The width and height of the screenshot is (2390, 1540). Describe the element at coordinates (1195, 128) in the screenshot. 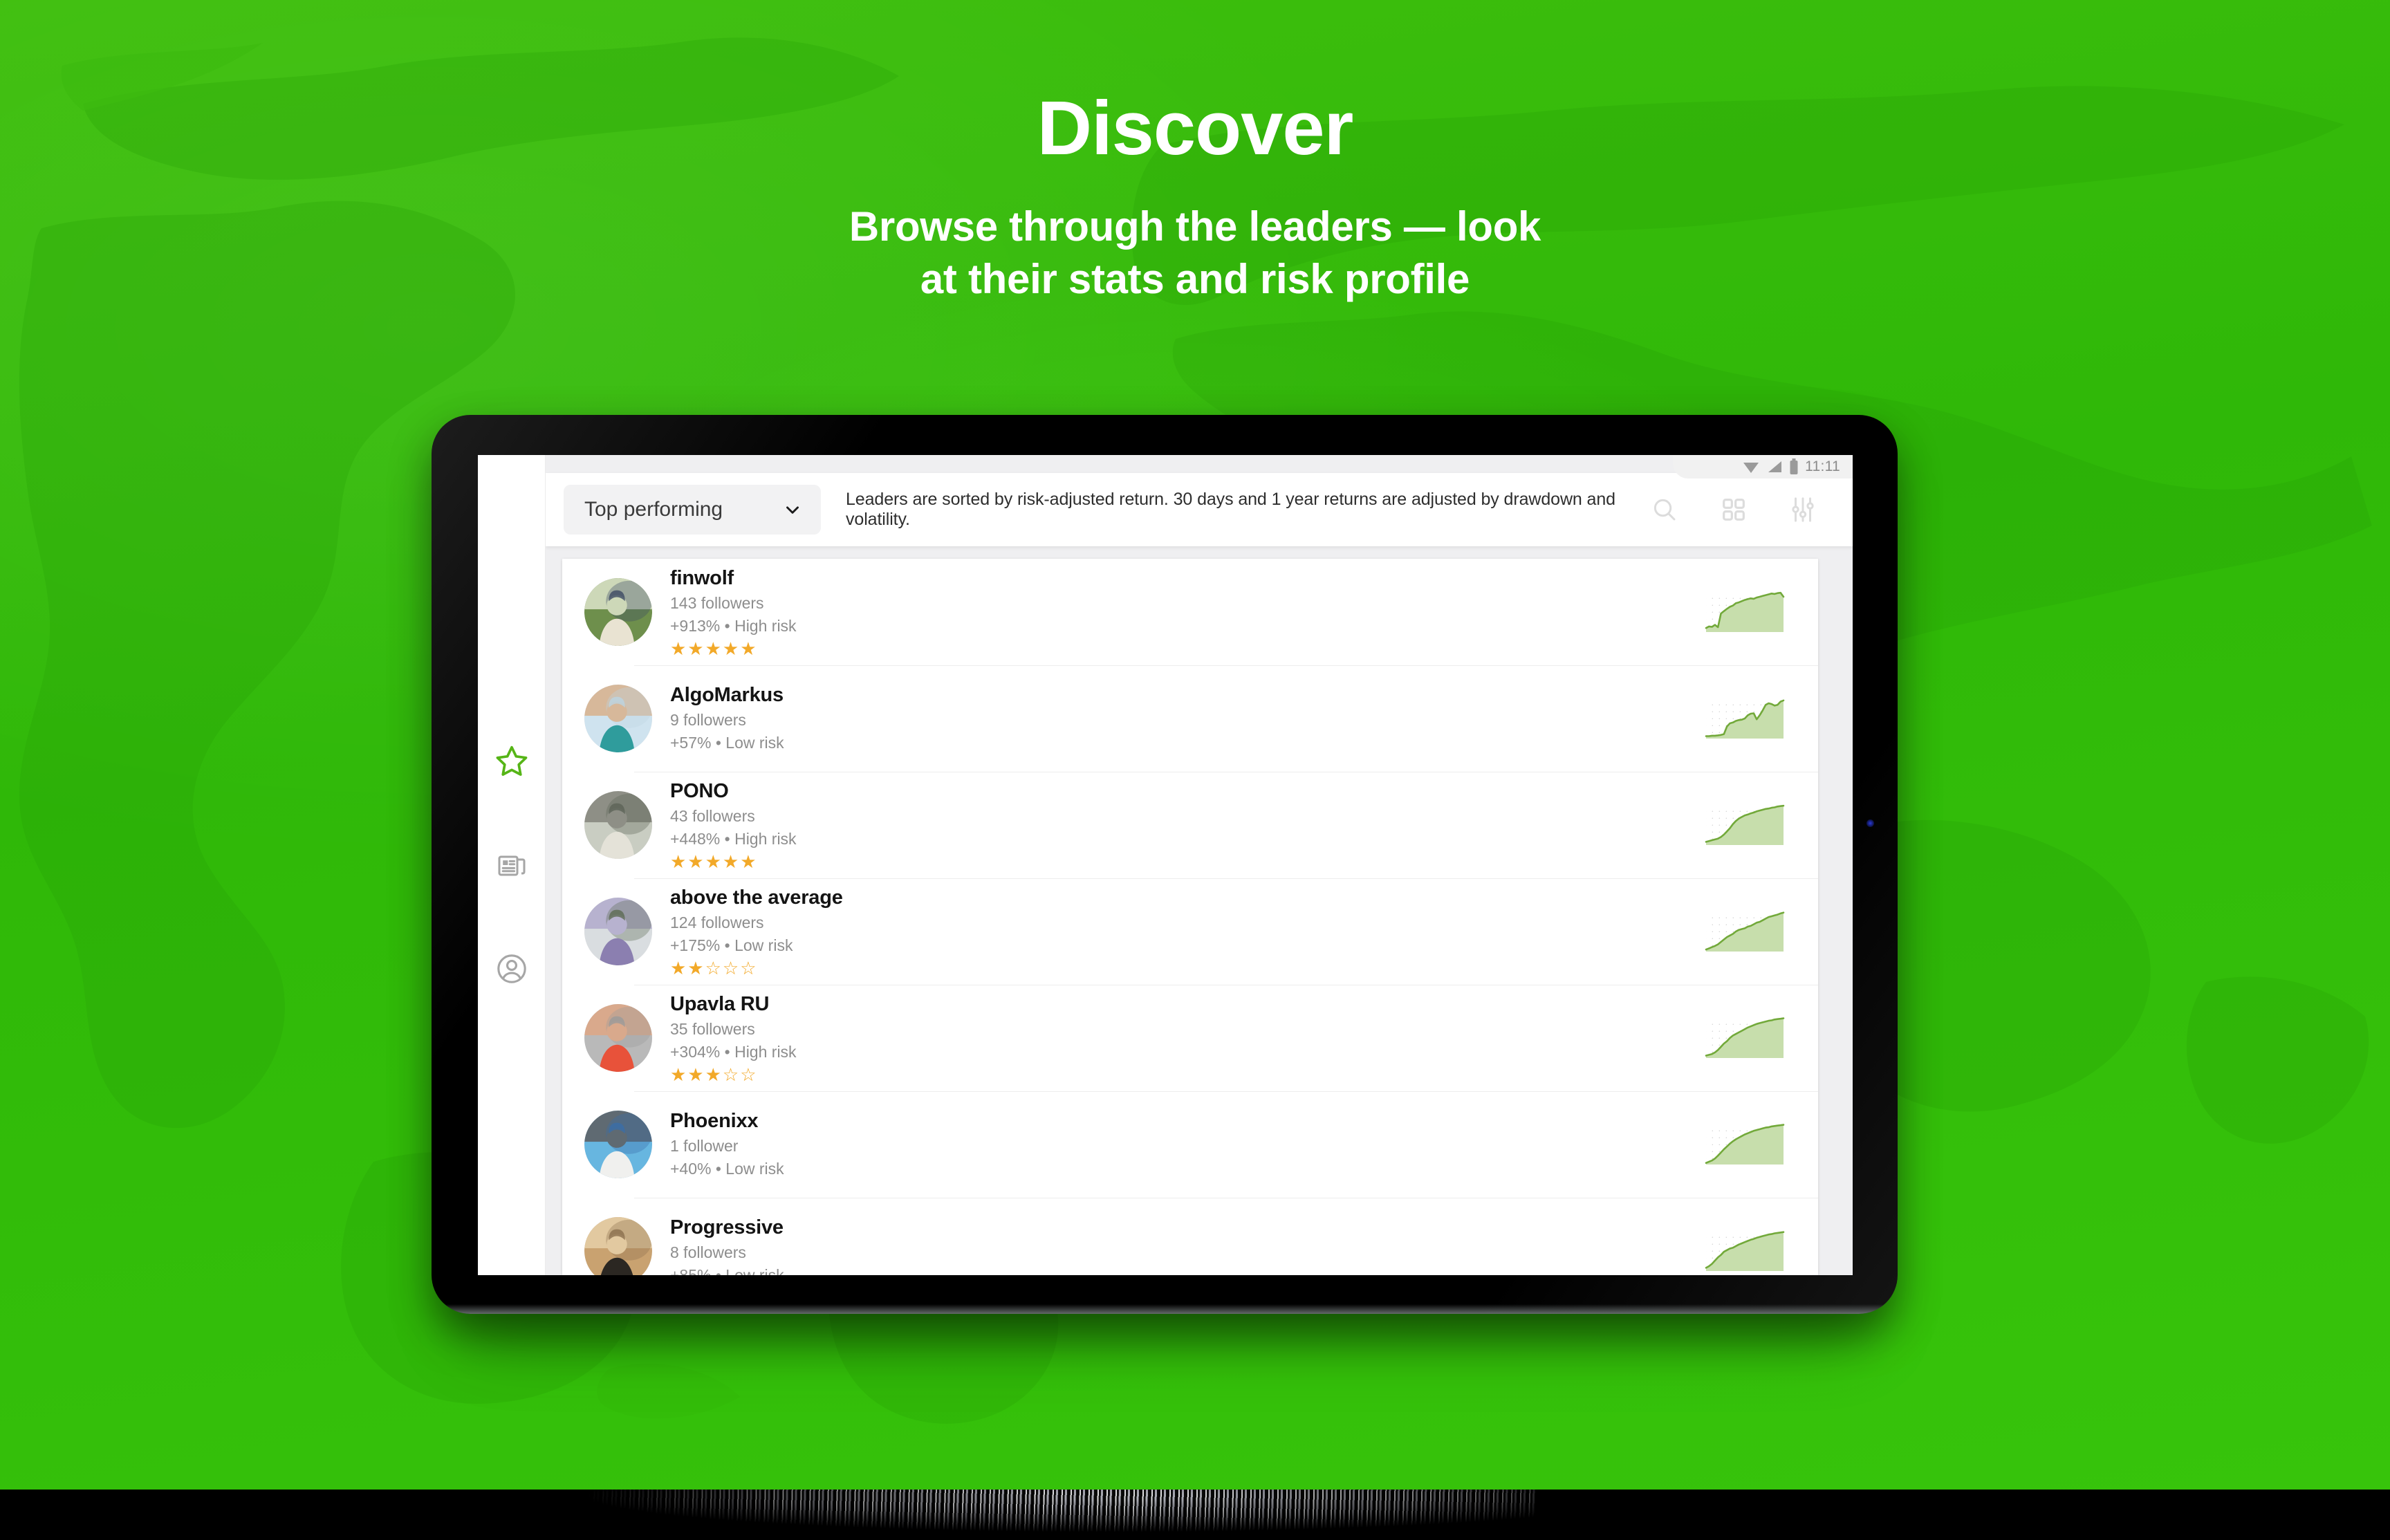

I see `promo-title: Discover` at that location.